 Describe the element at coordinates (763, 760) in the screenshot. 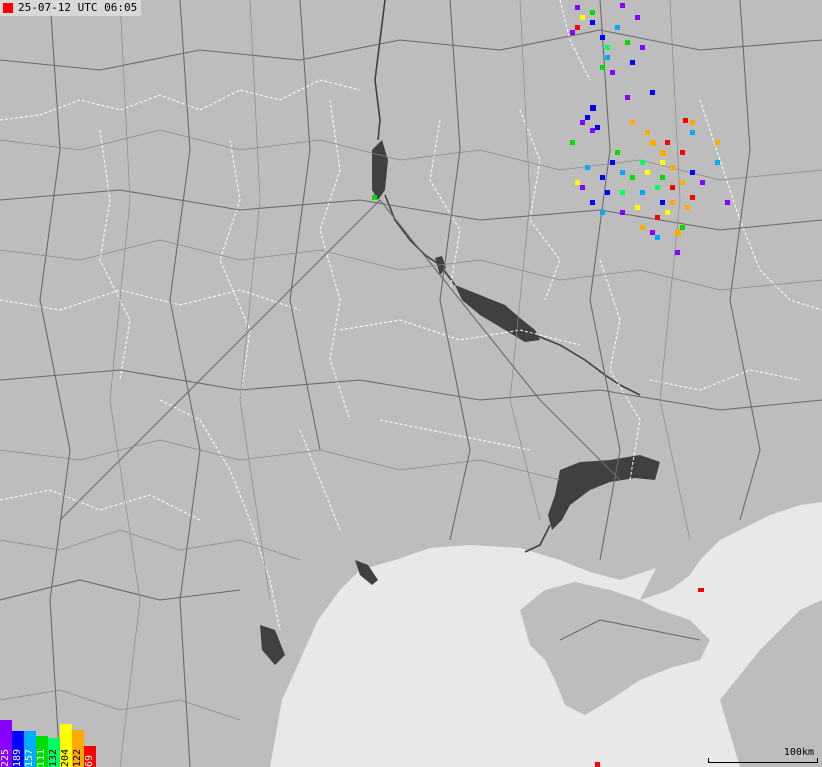

I see `scale-line` at that location.